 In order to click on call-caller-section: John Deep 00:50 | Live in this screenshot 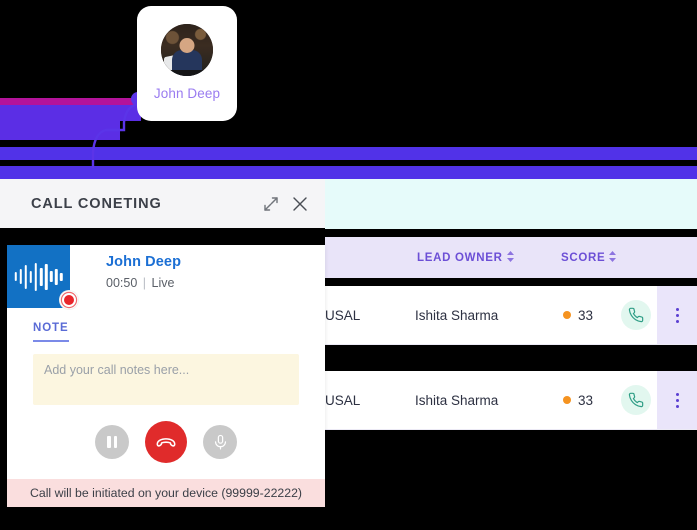, I will do `click(166, 277)`.